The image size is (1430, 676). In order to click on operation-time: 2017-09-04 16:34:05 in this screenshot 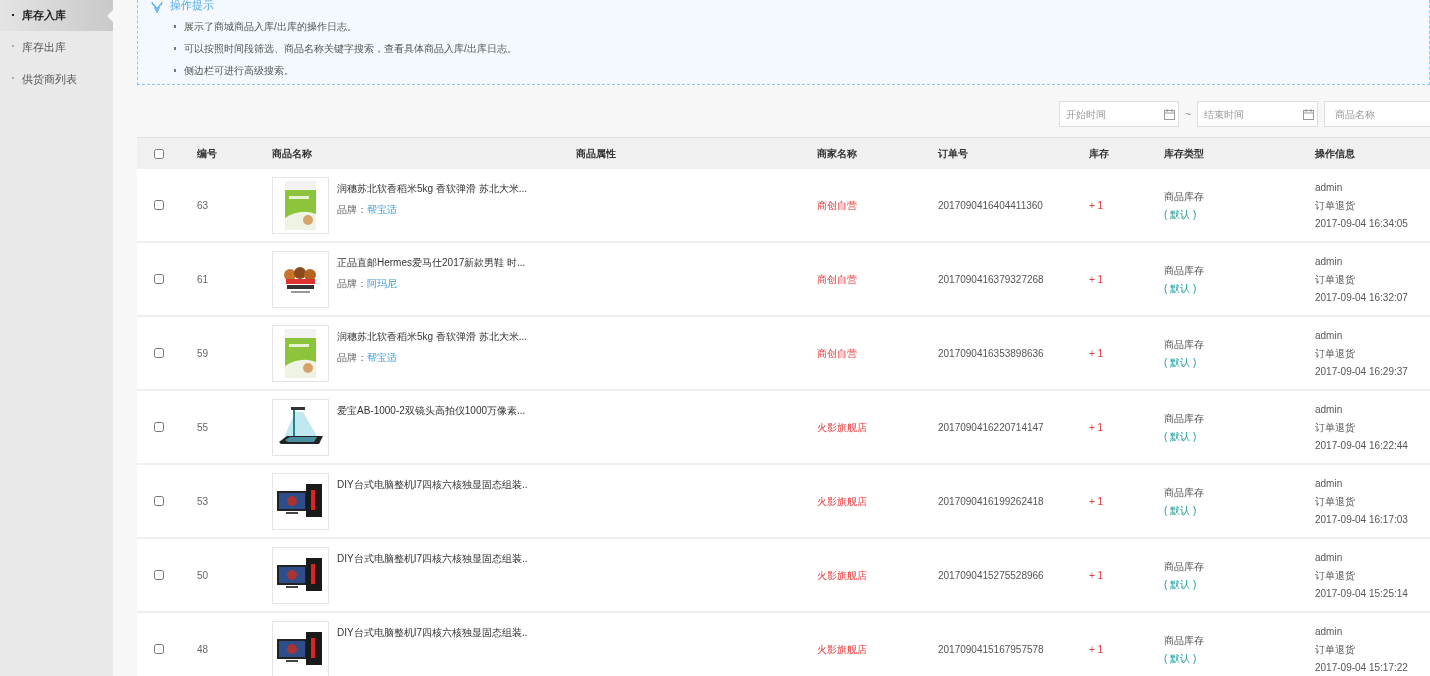, I will do `click(1362, 223)`.